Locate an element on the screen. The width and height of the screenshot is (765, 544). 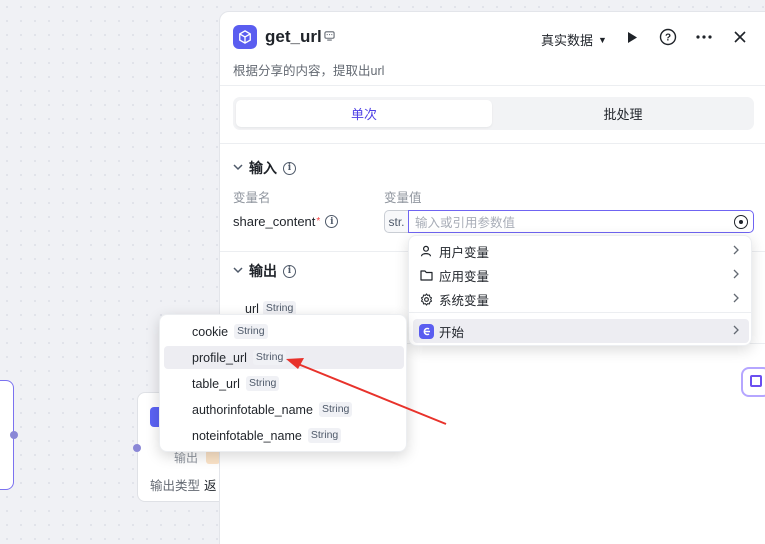
reference-menu: 用户变量 应用变量 系统变量 开始 is located at coordinates (580, 290).